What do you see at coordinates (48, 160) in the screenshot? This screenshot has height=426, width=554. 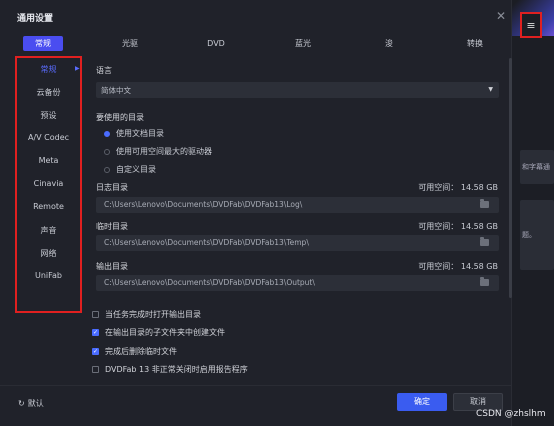 I see `sidebar-item-meta: Meta` at bounding box center [48, 160].